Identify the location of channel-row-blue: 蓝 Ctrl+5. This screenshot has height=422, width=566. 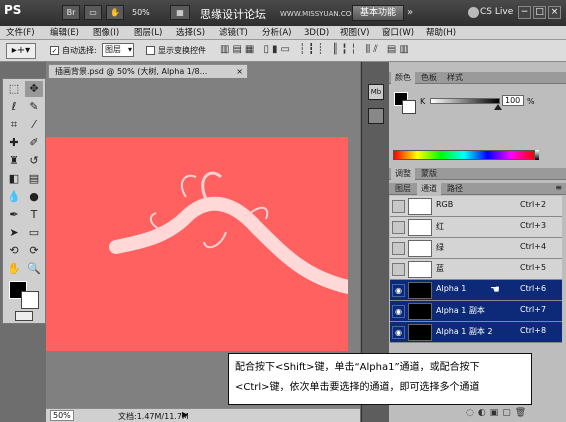
(476, 269).